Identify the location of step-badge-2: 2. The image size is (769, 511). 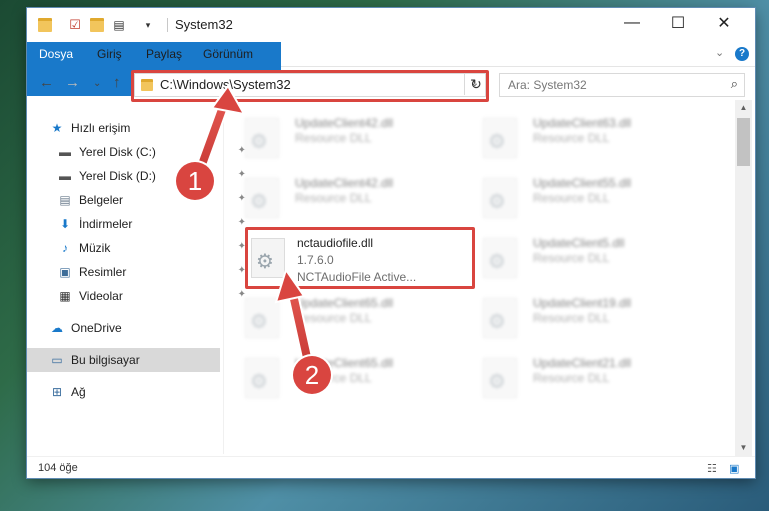
(312, 375).